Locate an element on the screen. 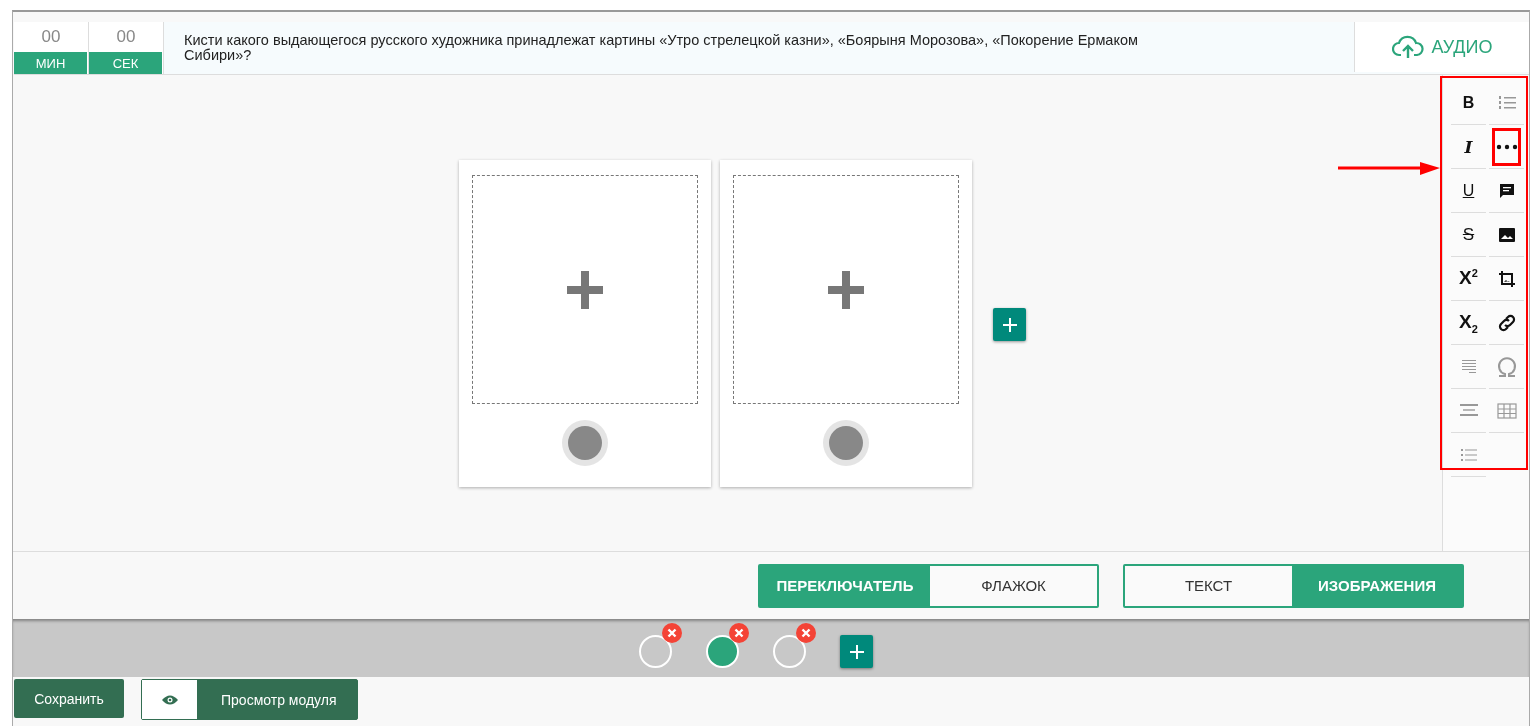 The width and height of the screenshot is (1534, 726). superscript-button: X$^{2}$ is located at coordinates (1468, 279).